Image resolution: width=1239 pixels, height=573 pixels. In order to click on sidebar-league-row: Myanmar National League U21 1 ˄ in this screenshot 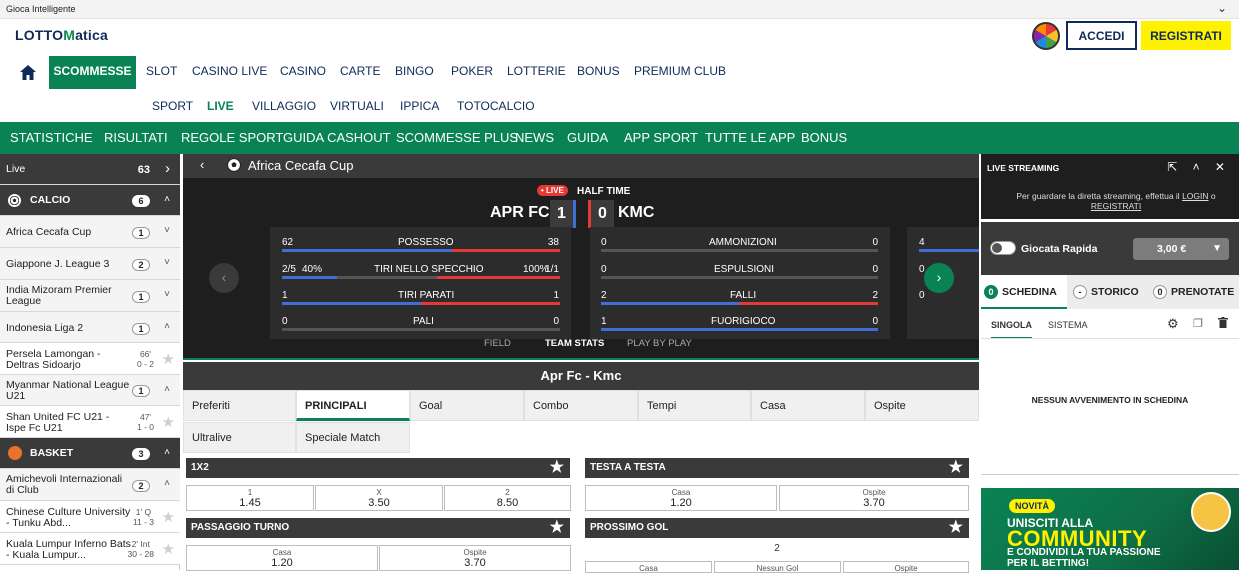, I will do `click(90, 390)`.